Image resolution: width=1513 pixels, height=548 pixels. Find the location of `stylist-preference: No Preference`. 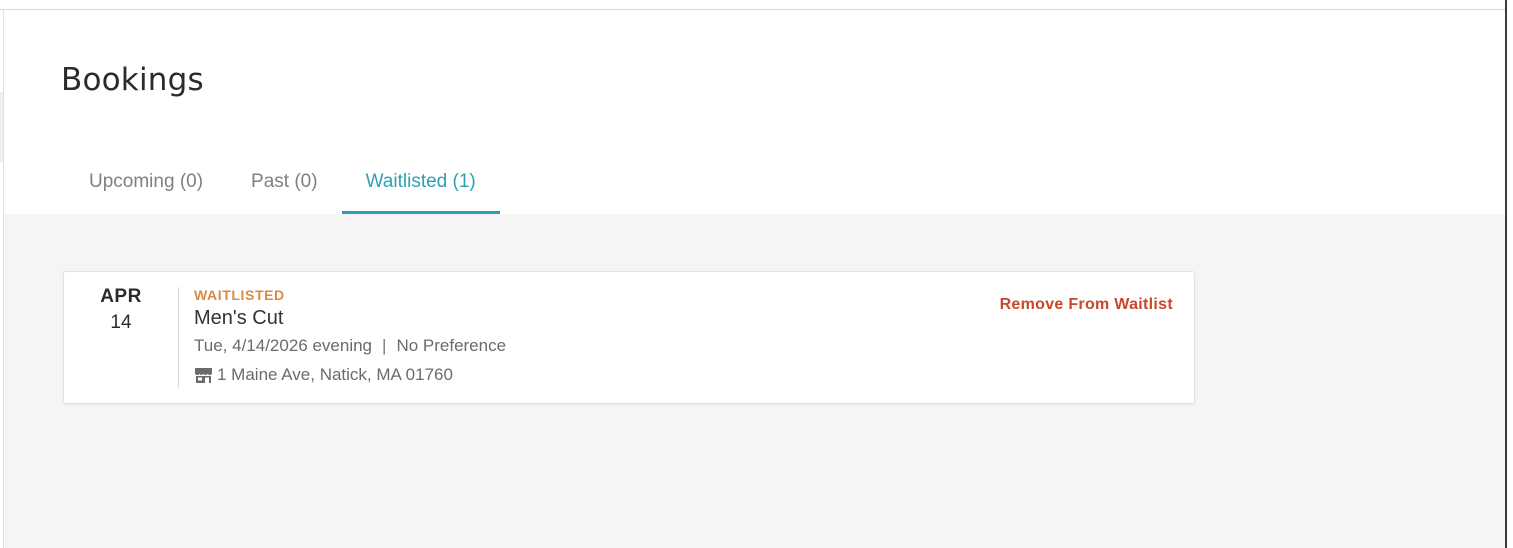

stylist-preference: No Preference is located at coordinates (451, 345).